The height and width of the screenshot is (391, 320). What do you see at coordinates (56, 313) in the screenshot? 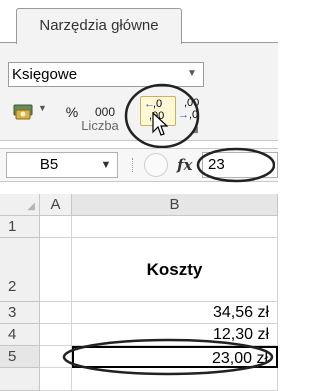
I see `cell-a3` at bounding box center [56, 313].